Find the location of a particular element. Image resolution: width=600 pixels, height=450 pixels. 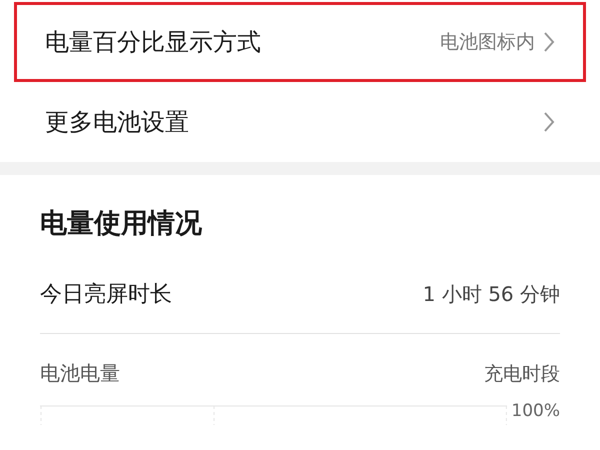

row-label: 更多电池设置 is located at coordinates (117, 122).